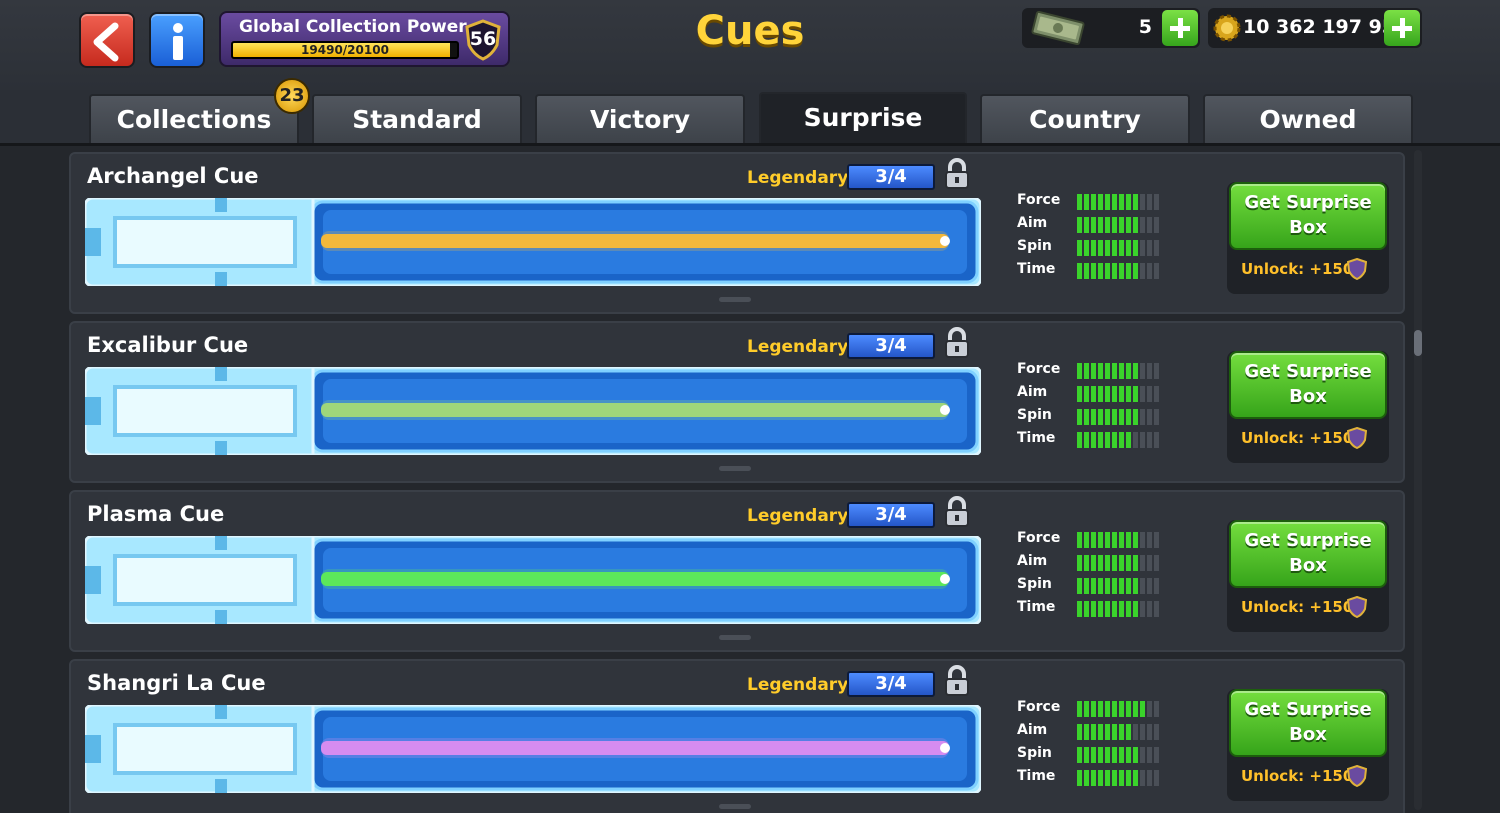 The height and width of the screenshot is (813, 1500). I want to click on cue-name: Archangel Cue, so click(173, 176).